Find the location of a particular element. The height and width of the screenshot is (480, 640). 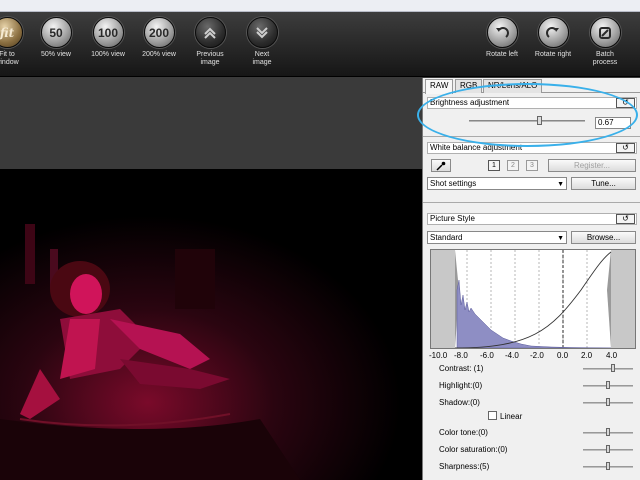

rotate-right-icon is located at coordinates (553, 32).